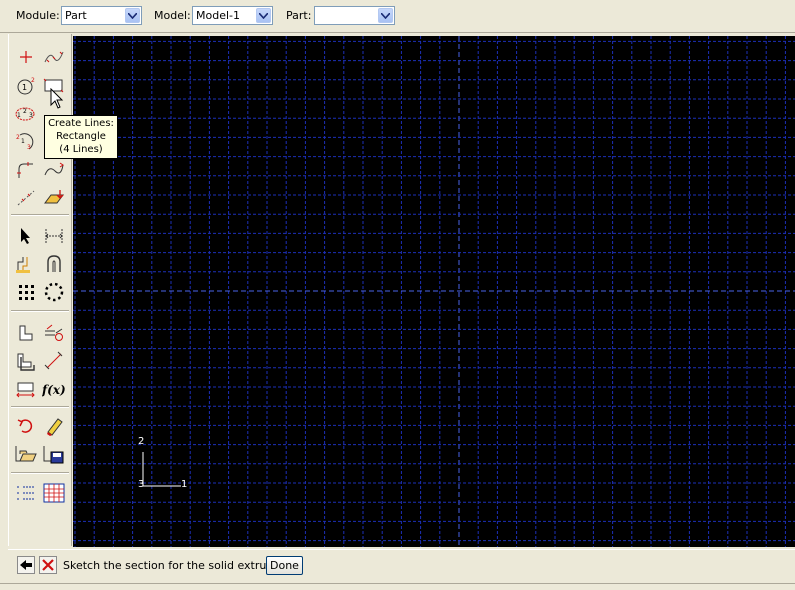 The image size is (795, 590). I want to click on close-icon, so click(48, 565).